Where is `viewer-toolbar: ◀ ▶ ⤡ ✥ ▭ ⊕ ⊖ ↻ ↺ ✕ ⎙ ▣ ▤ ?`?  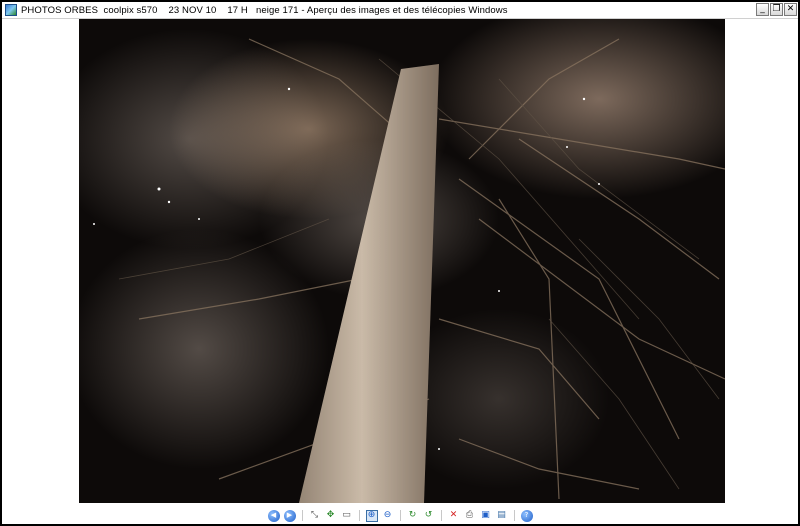 viewer-toolbar: ◀ ▶ ⤡ ✥ ▭ ⊕ ⊖ ↻ ↺ ✕ ⎙ ▣ ▤ ? is located at coordinates (400, 515).